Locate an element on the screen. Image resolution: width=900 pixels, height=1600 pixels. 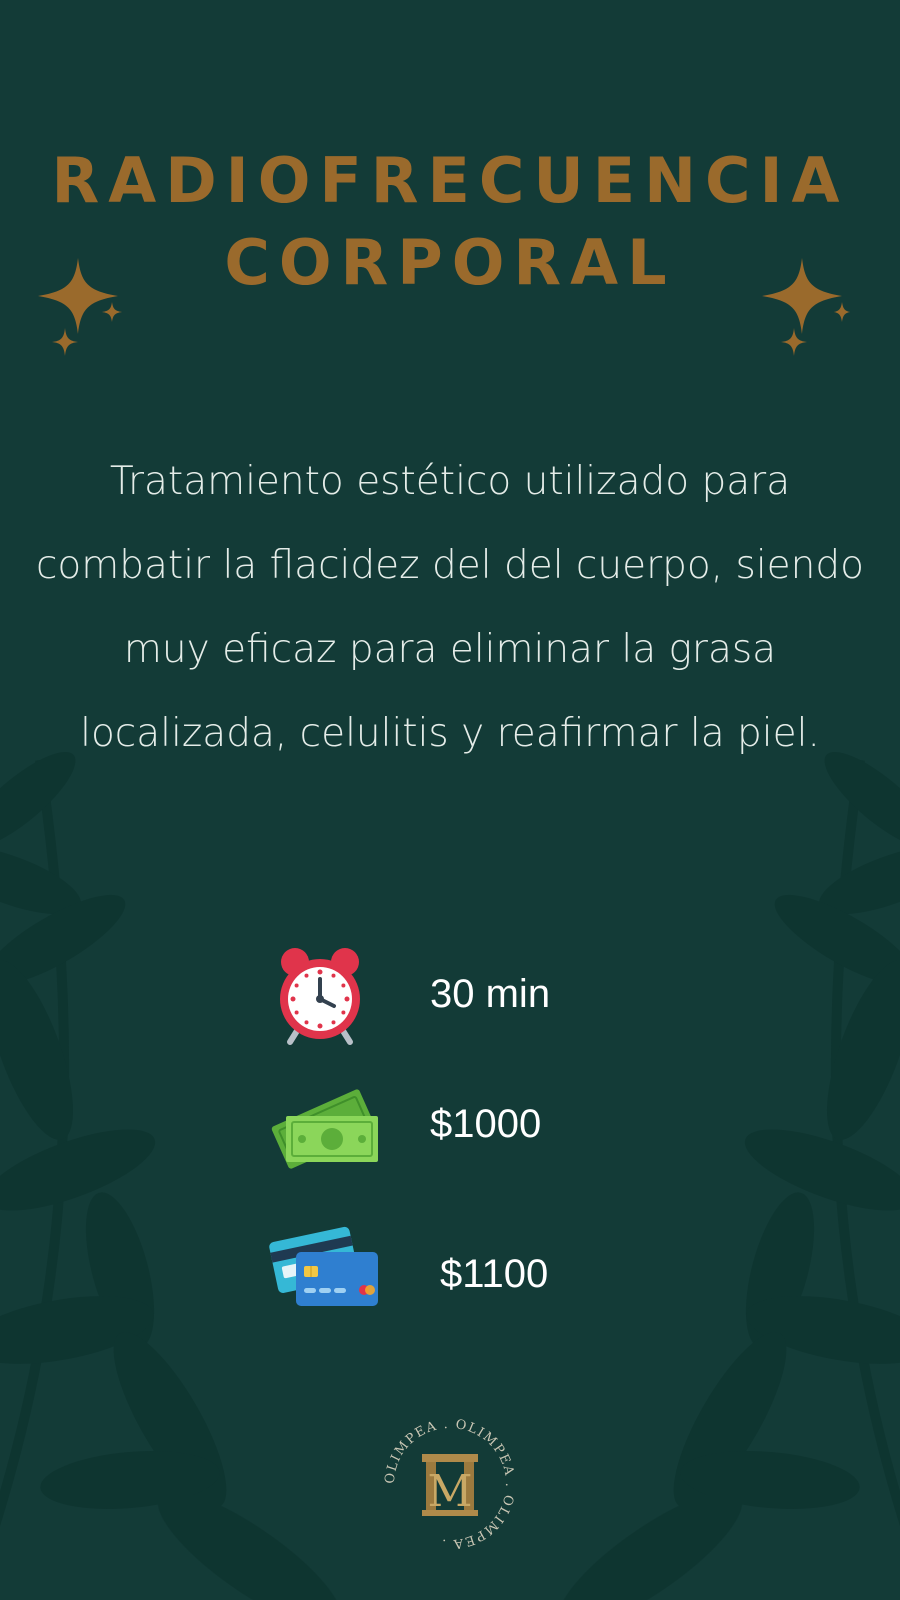
card-price-row: $1100 is located at coordinates (450, 1279).